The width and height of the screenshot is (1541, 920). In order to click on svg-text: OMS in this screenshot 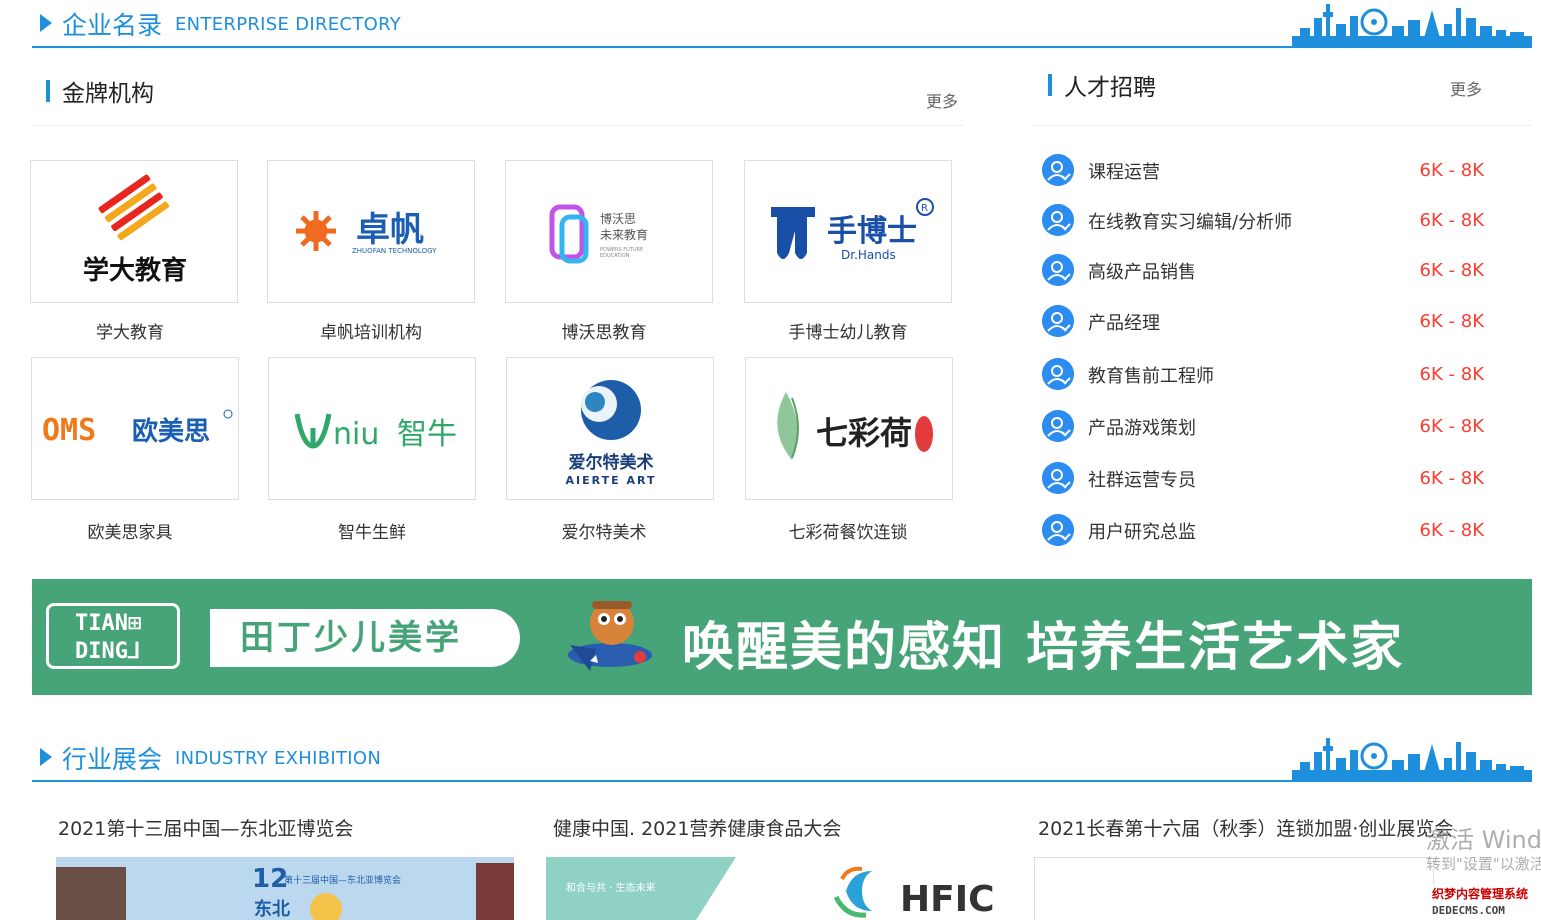, I will do `click(69, 430)`.